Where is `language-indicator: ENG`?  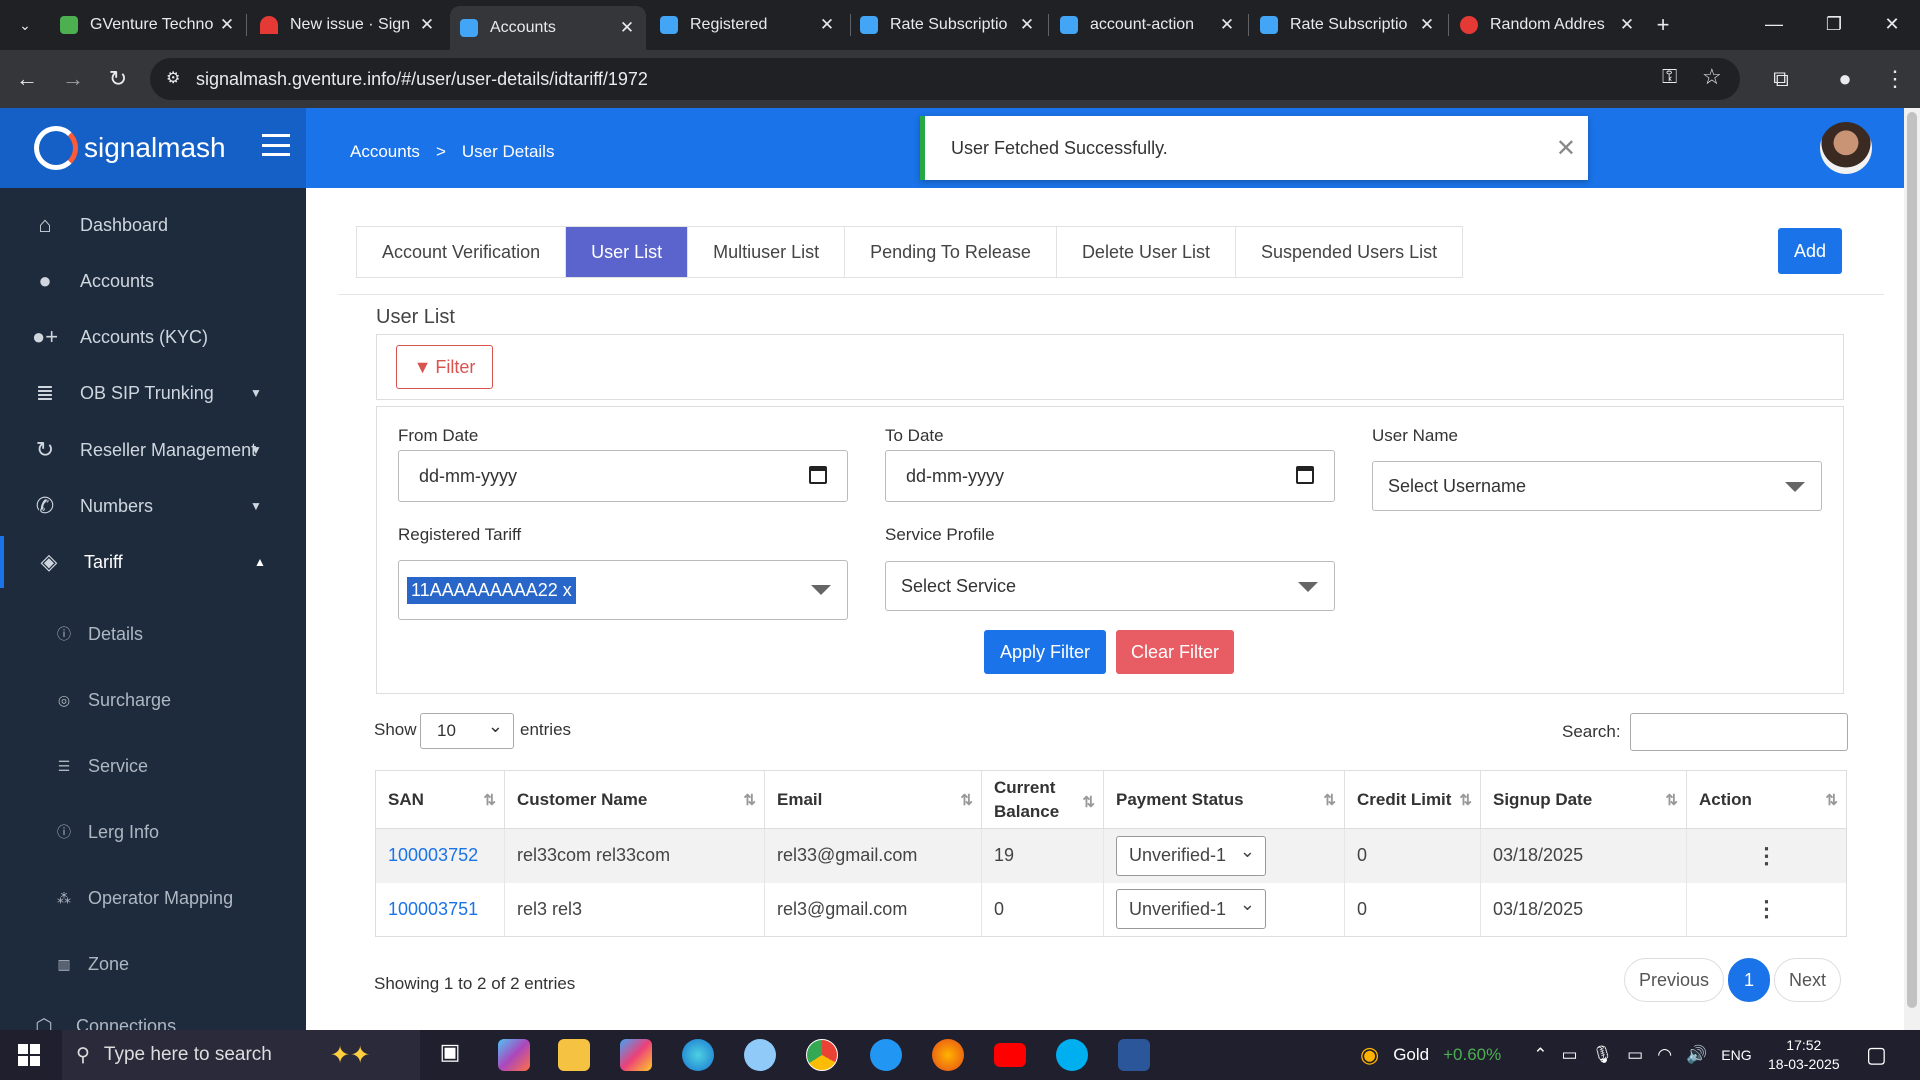 language-indicator: ENG is located at coordinates (1736, 1055).